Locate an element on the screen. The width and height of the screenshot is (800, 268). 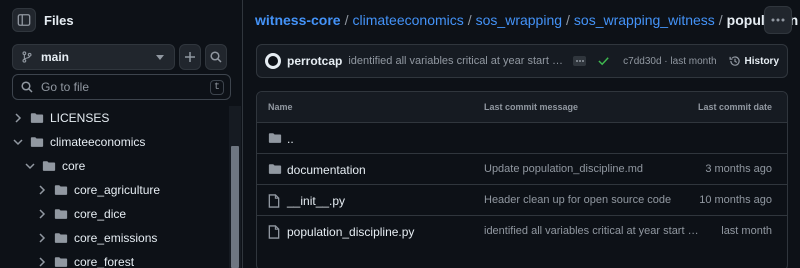
row-icon is located at coordinates (275, 138).